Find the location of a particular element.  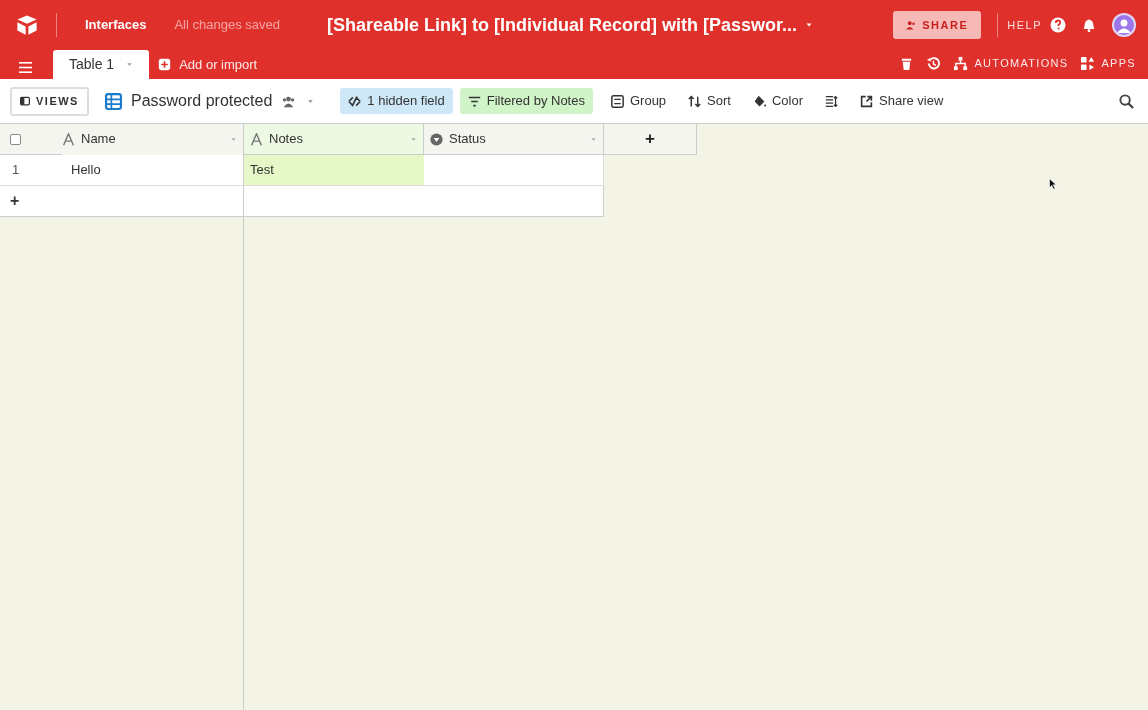

group-button: Group is located at coordinates (638, 101).